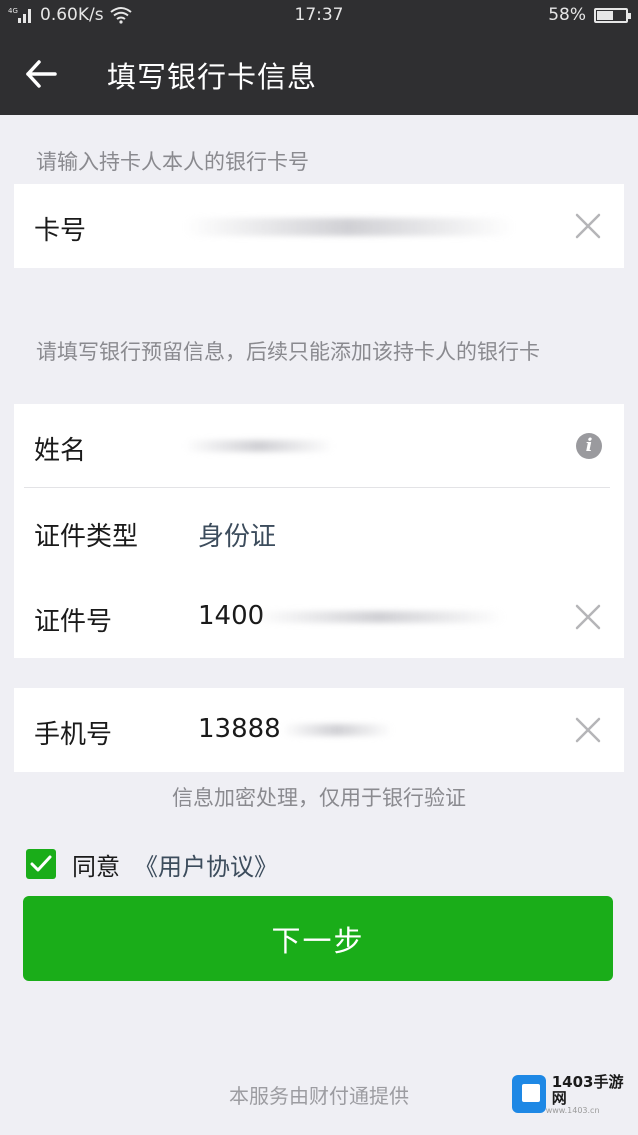 The width and height of the screenshot is (638, 1135). Describe the element at coordinates (212, 77) in the screenshot. I see `page-title: 填写银行卡信息` at that location.